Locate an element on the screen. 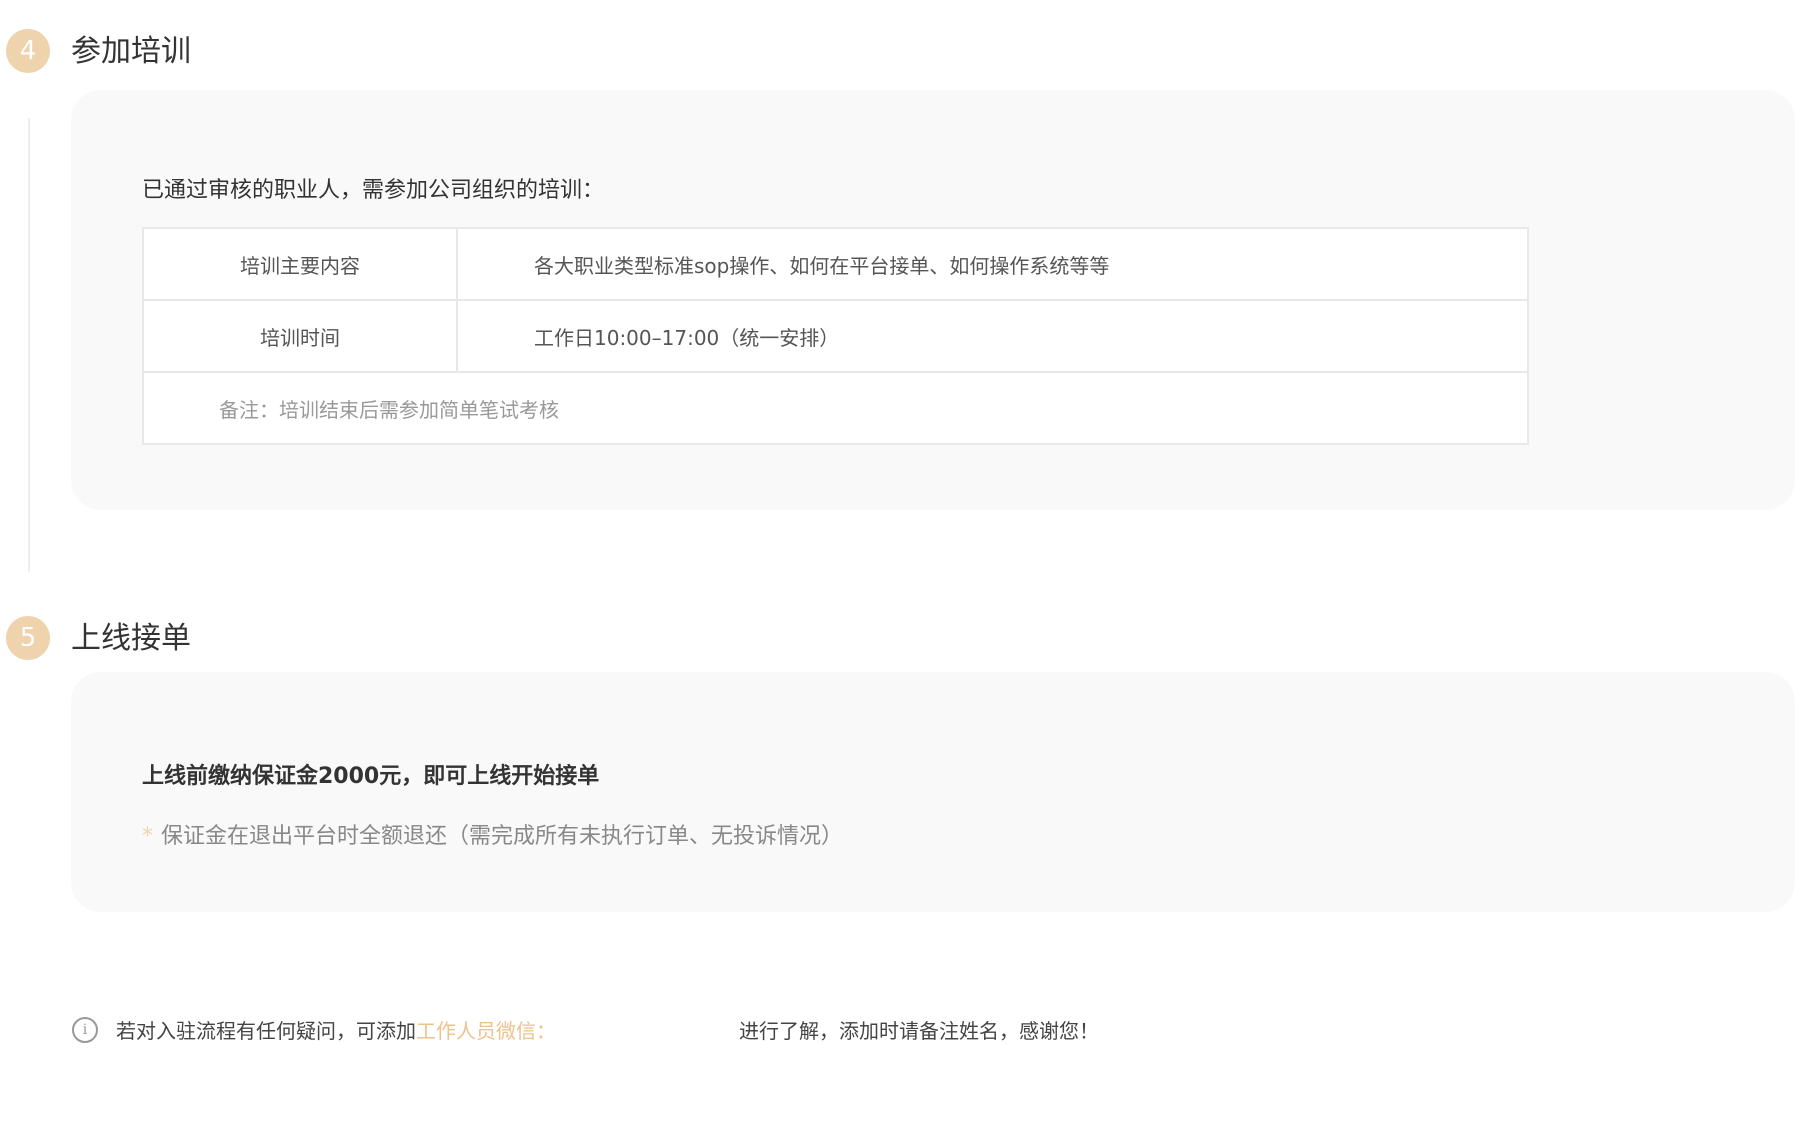 This screenshot has width=1800, height=1128. info-icon: i is located at coordinates (85, 1029).